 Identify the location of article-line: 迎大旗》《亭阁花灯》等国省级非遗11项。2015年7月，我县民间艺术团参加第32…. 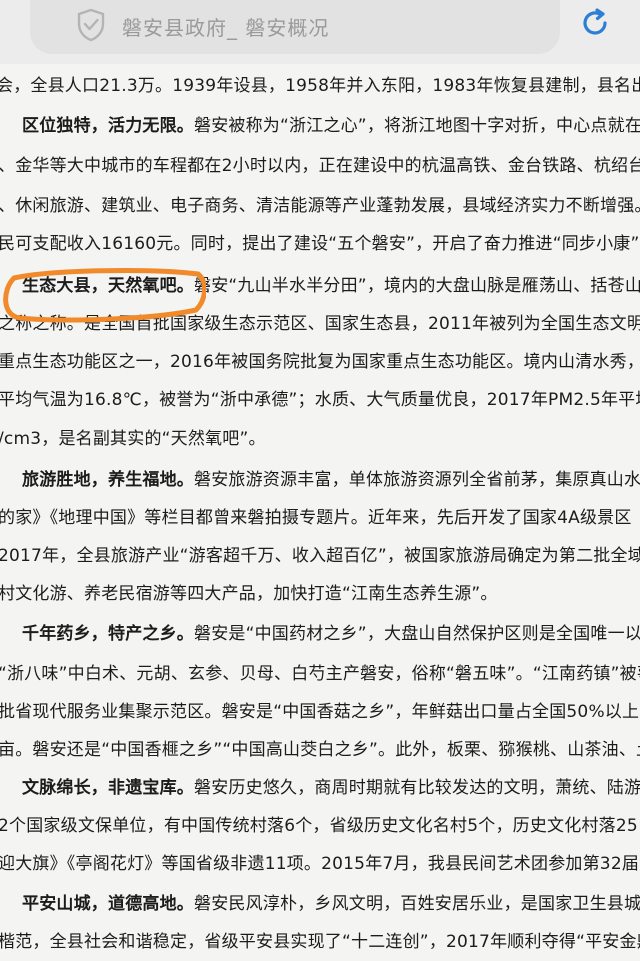
(320, 864).